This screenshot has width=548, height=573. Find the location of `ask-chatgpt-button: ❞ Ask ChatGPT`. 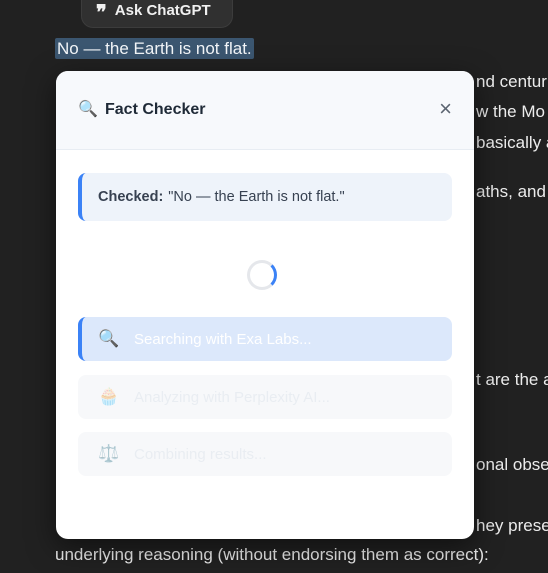

ask-chatgpt-button: ❞ Ask ChatGPT is located at coordinates (157, 14).